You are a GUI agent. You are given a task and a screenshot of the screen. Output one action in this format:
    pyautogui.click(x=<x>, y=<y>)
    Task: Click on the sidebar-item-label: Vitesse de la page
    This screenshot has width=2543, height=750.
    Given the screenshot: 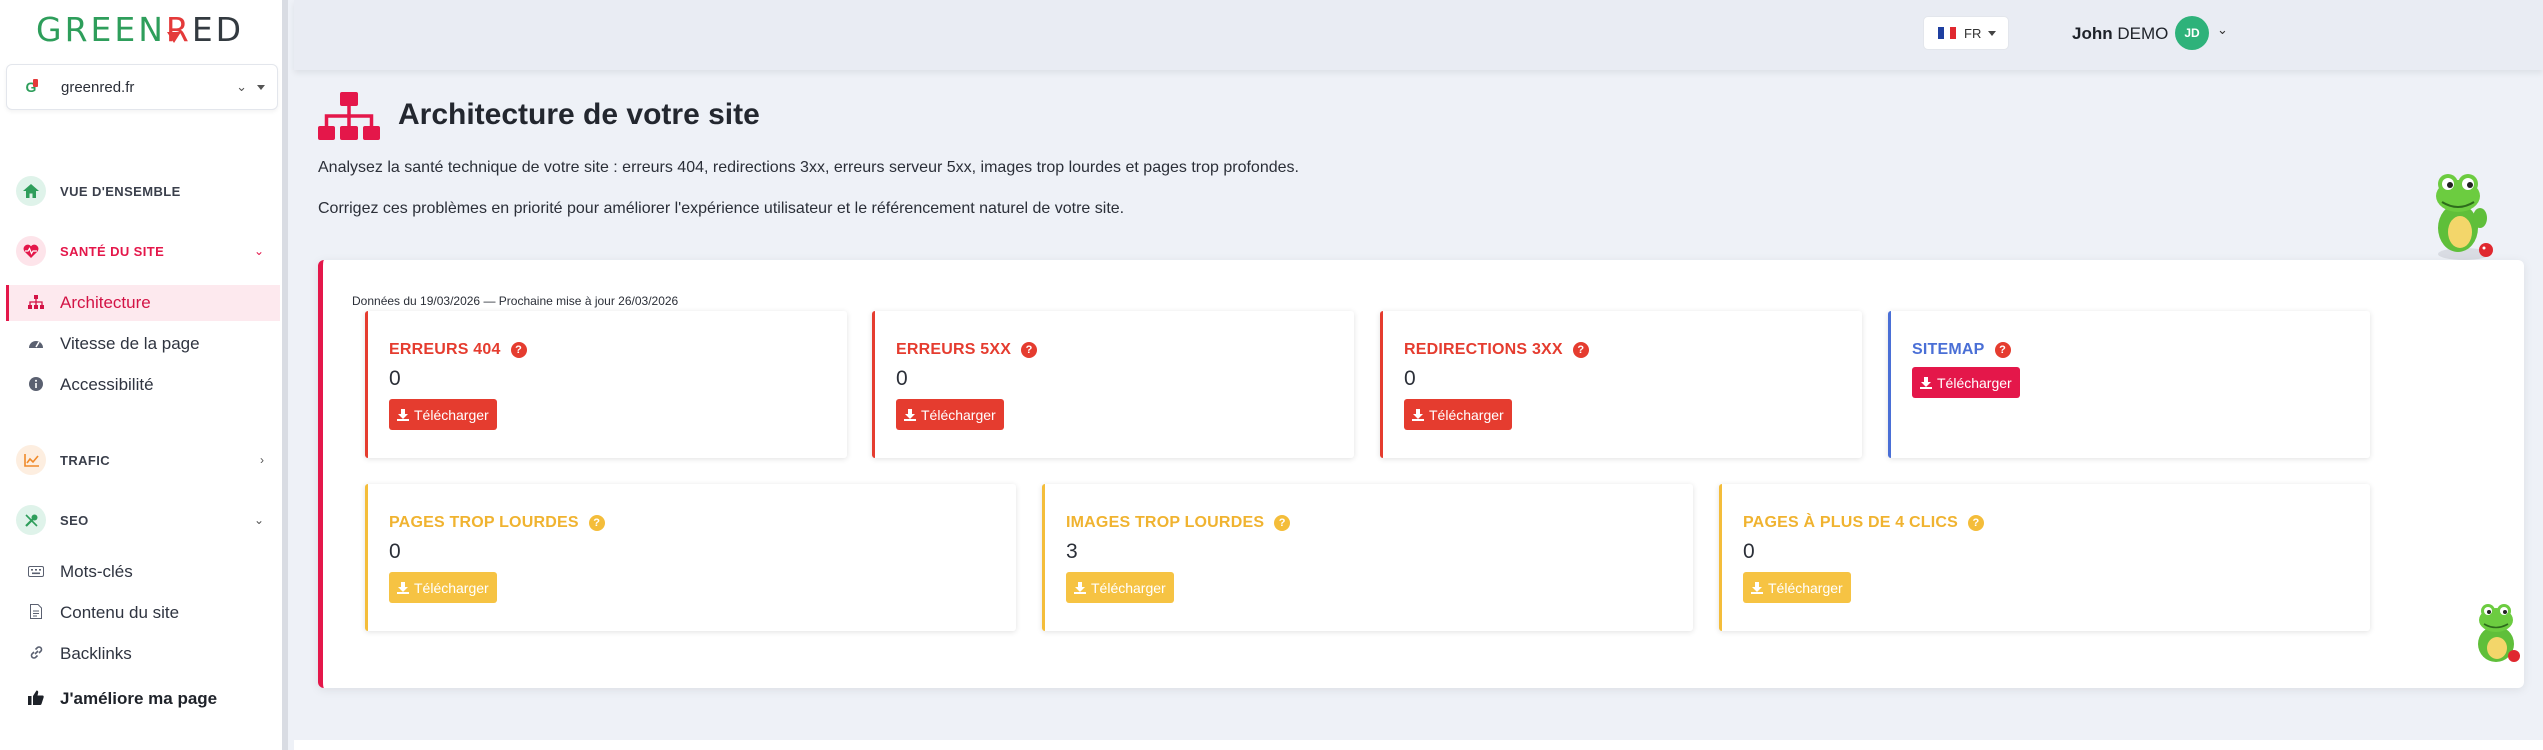 What is the action you would take?
    pyautogui.click(x=130, y=343)
    